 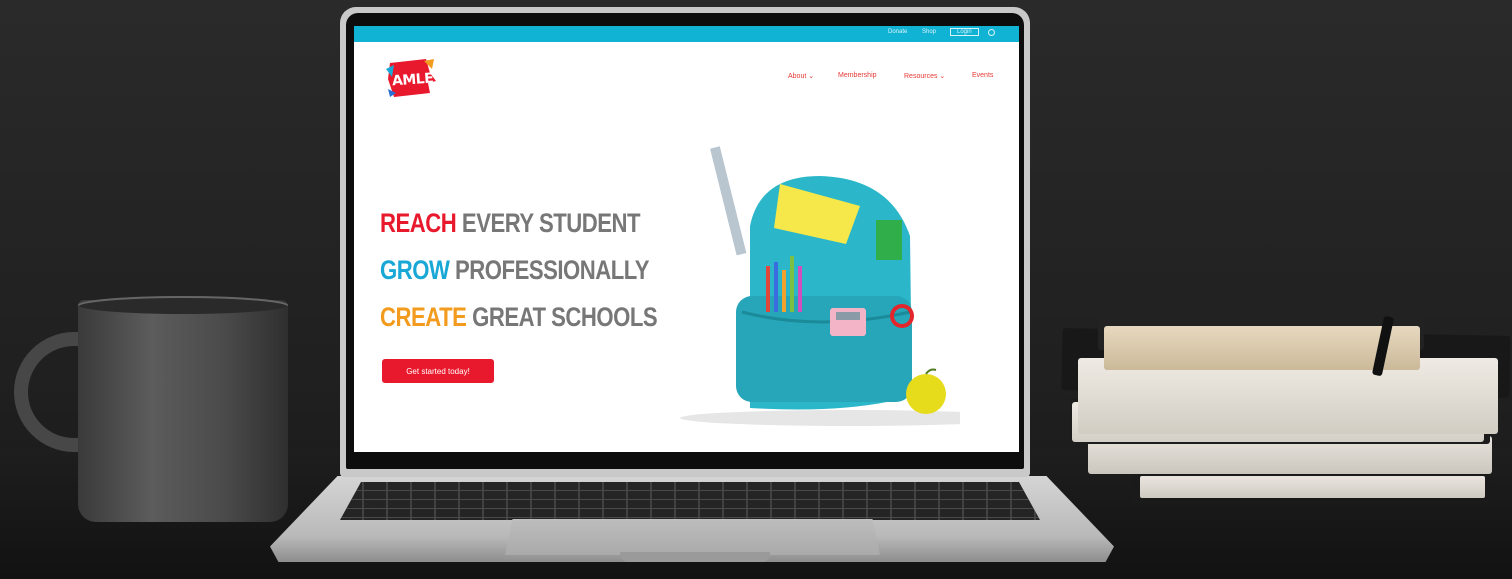 I want to click on login-button: Login, so click(x=964, y=32).